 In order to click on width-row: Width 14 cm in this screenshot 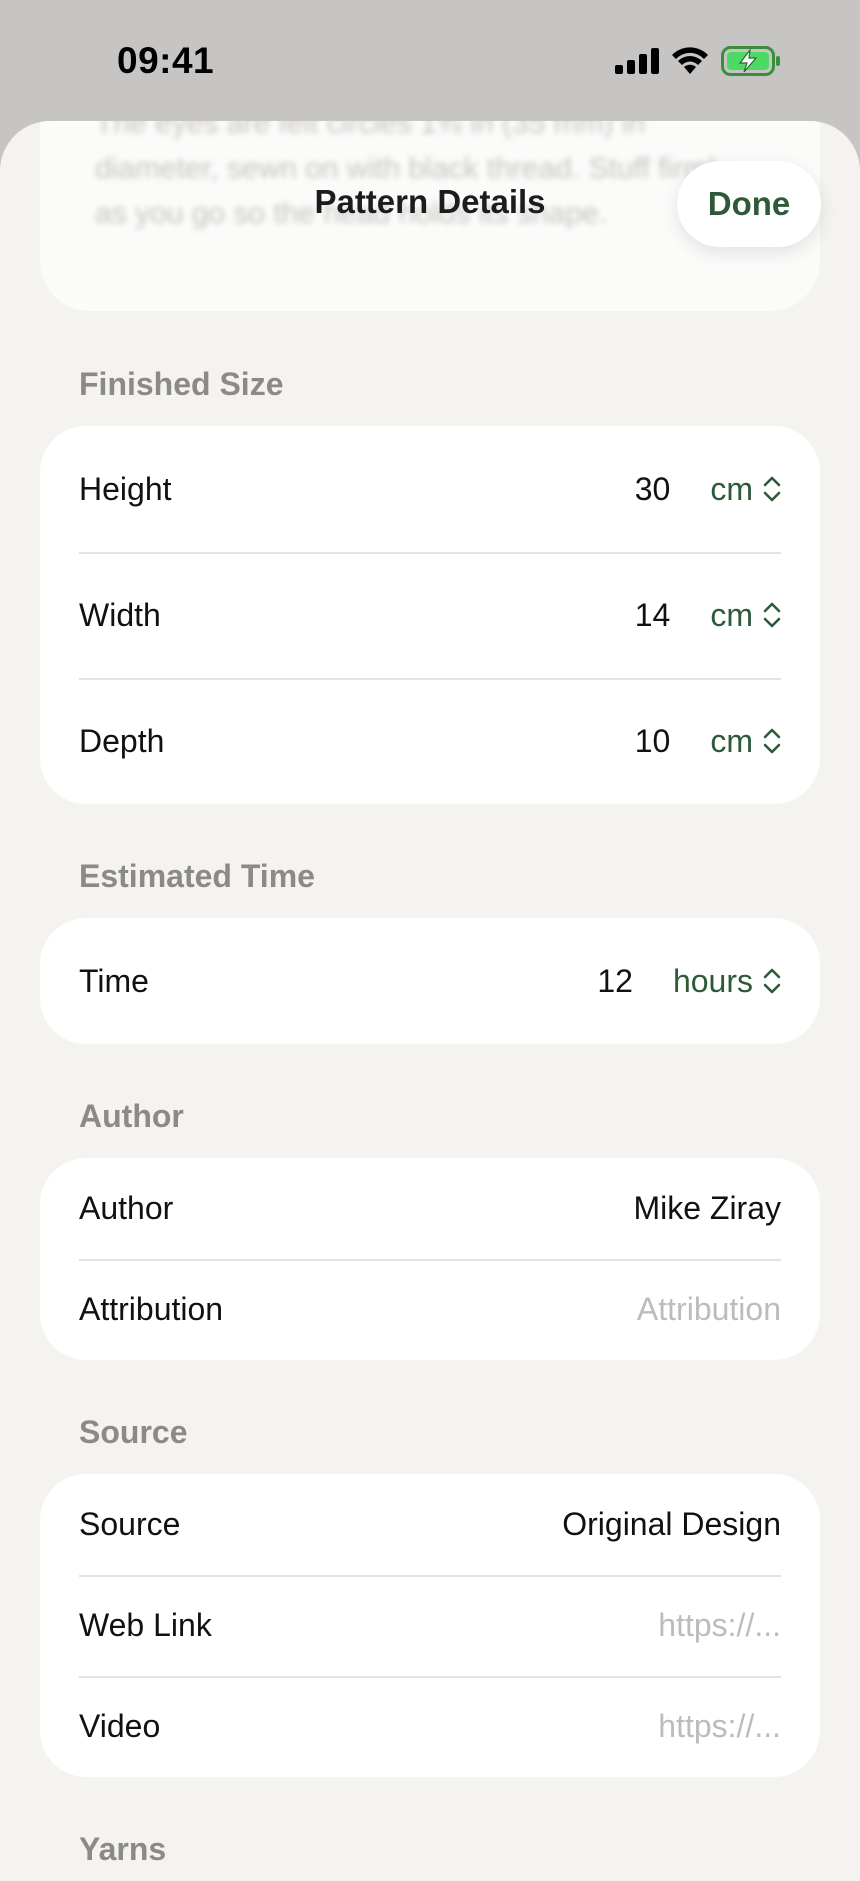, I will do `click(430, 615)`.